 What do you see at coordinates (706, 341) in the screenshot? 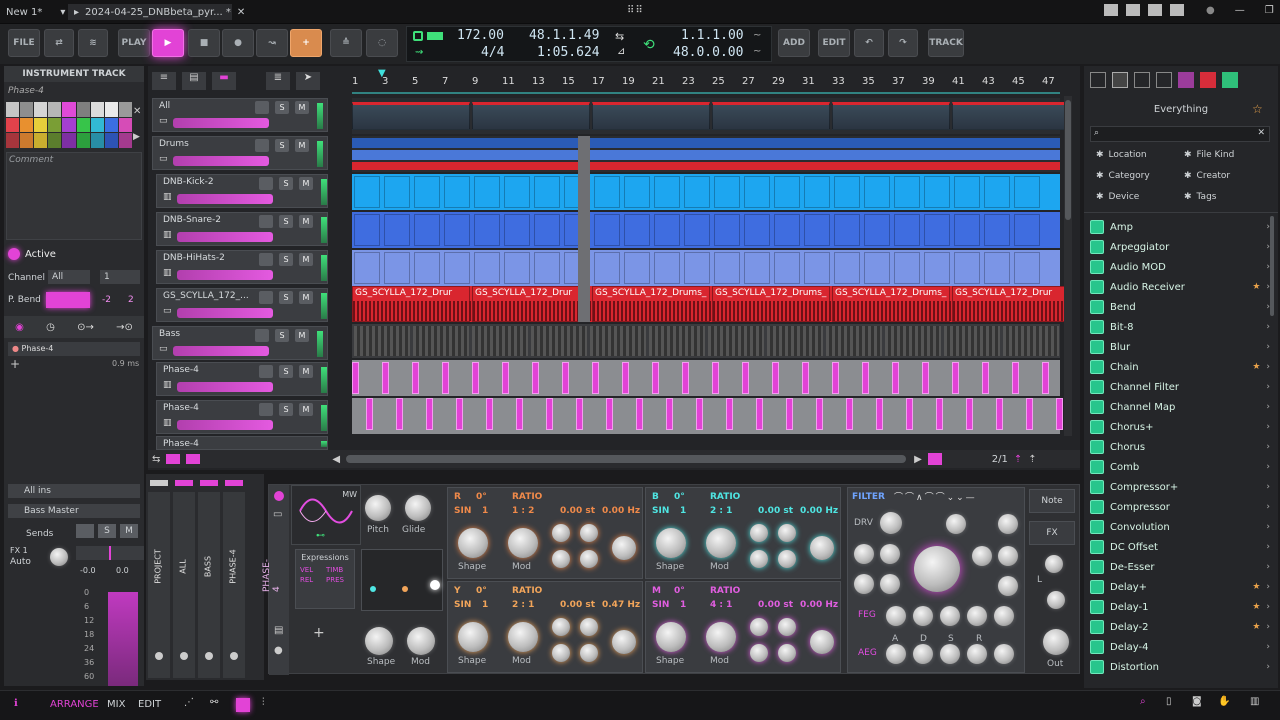
I see `lane-bass` at bounding box center [706, 341].